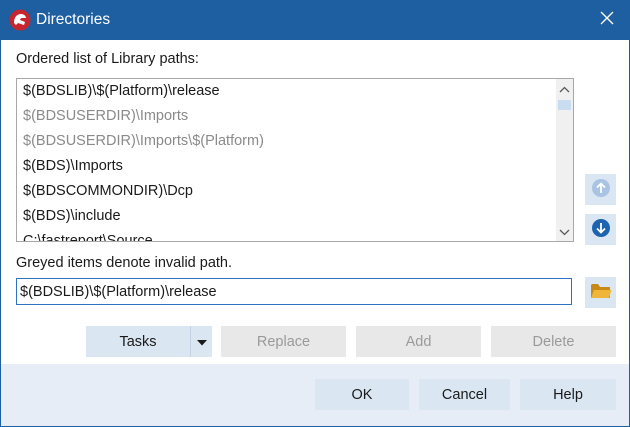  I want to click on close-button, so click(607, 20).